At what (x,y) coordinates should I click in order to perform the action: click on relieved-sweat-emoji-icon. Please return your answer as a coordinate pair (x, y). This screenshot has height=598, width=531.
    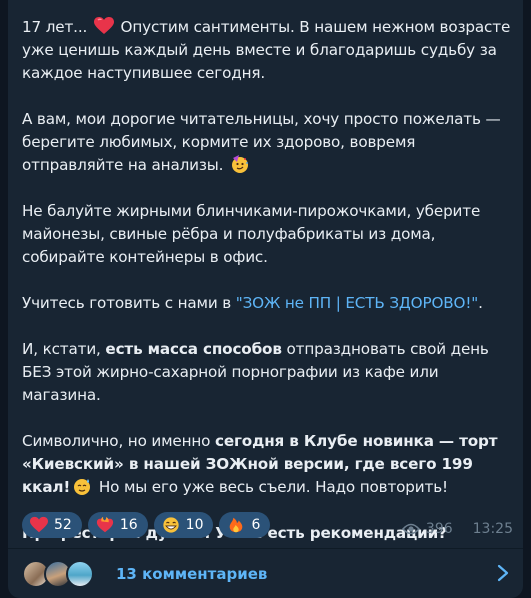
    Looking at the image, I should click on (82, 486).